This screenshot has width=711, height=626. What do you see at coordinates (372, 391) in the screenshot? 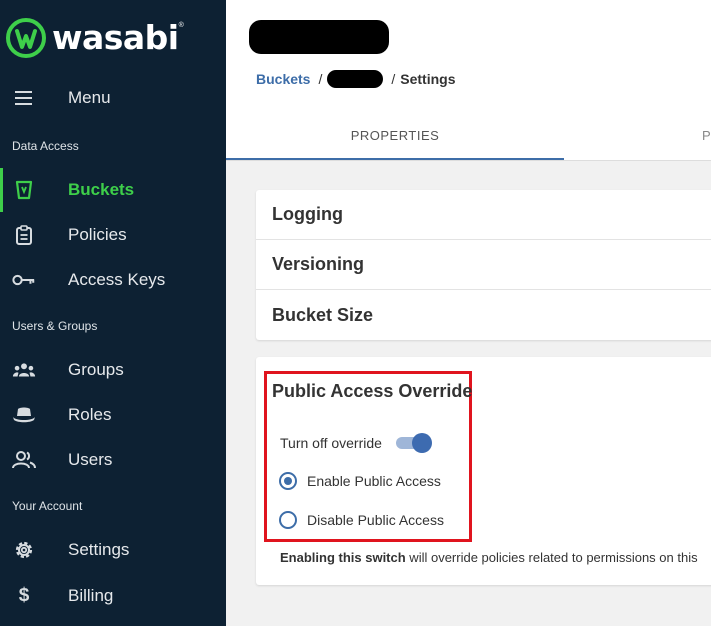
I see `public-access-title: Public Access Override` at bounding box center [372, 391].